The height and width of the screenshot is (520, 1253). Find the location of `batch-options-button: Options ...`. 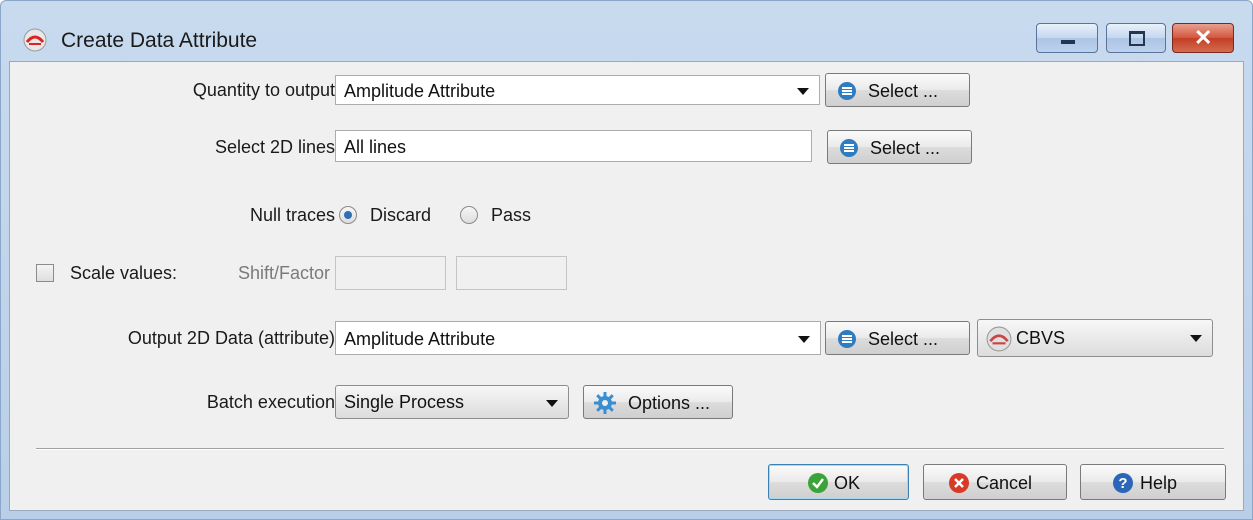

batch-options-button: Options ... is located at coordinates (658, 402).